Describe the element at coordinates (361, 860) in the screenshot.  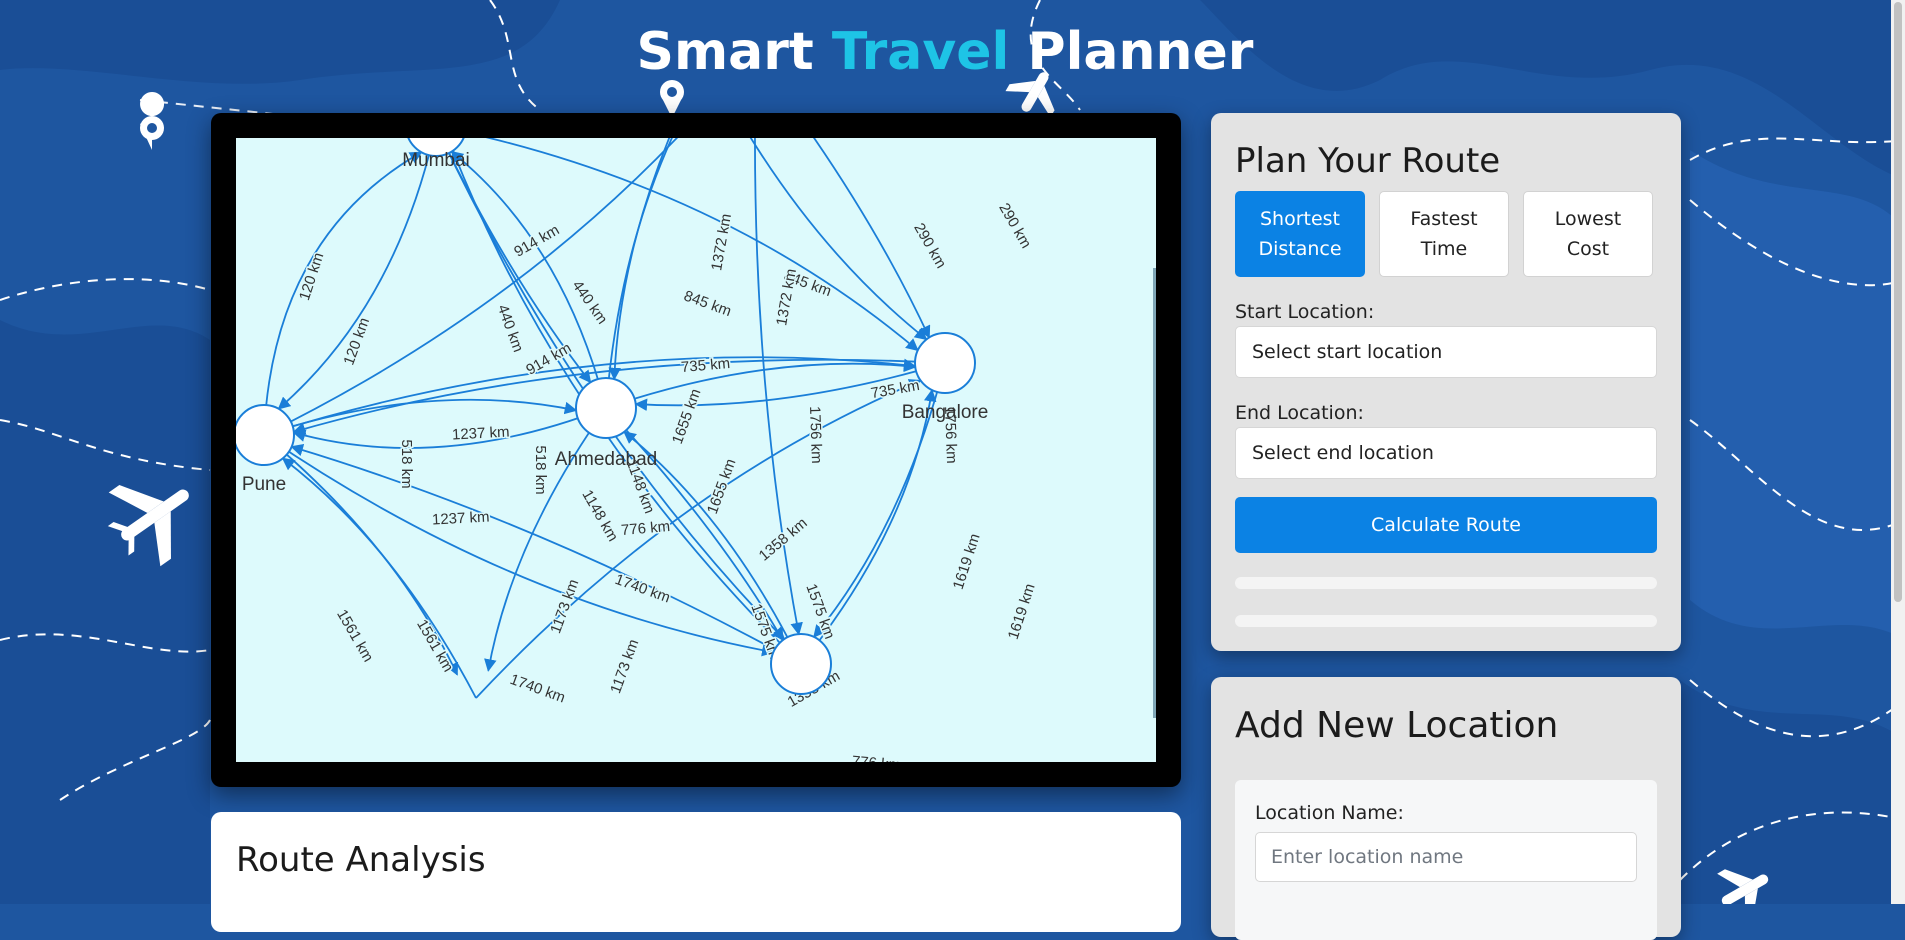
I see `route-analysis-title: Route Analysis` at that location.